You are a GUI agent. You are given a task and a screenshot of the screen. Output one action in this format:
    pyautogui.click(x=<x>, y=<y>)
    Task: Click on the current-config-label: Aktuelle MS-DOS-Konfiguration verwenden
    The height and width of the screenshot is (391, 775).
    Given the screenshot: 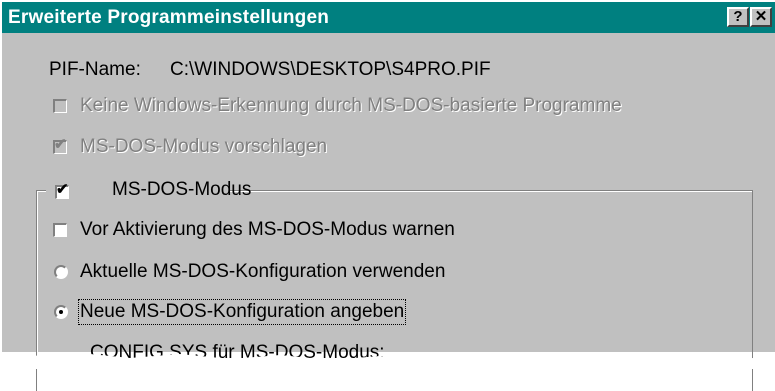 What is the action you would take?
    pyautogui.click(x=263, y=271)
    